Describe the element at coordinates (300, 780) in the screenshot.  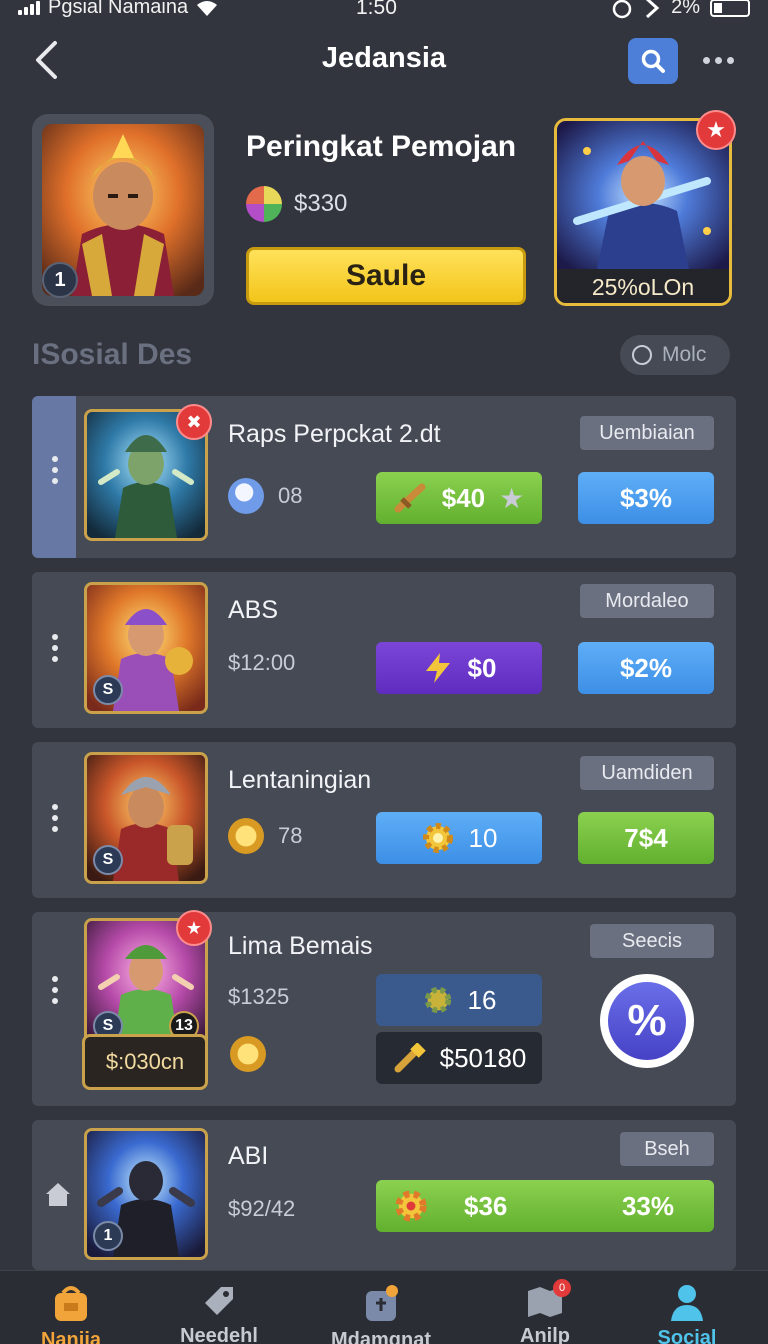
I see `row-name: Lentaningian` at that location.